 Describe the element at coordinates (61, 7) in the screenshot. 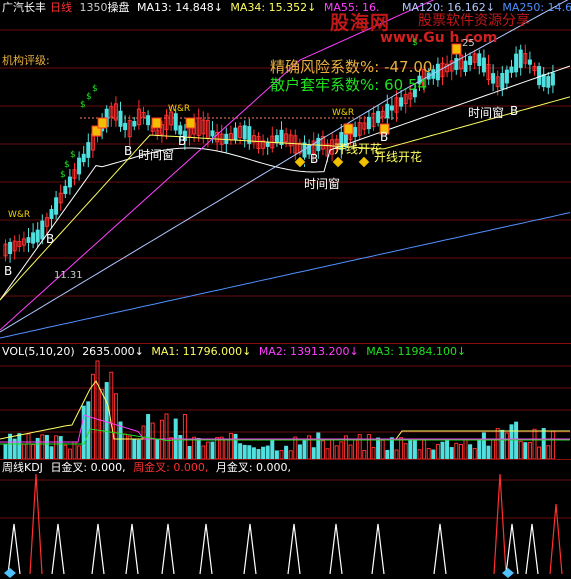

I see `period-label: 日线` at that location.